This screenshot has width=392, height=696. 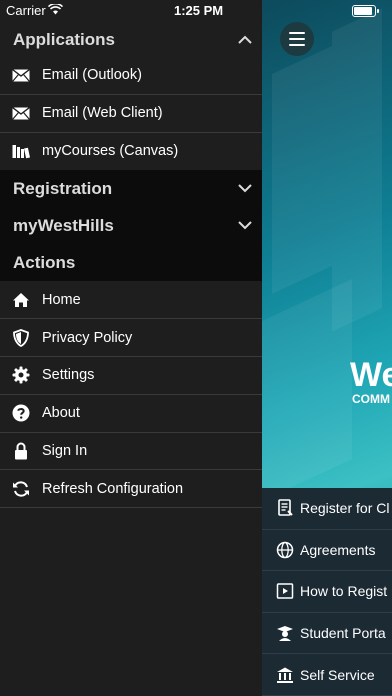 What do you see at coordinates (131, 226) in the screenshot?
I see `section-header-mywesthills: myWestHills` at bounding box center [131, 226].